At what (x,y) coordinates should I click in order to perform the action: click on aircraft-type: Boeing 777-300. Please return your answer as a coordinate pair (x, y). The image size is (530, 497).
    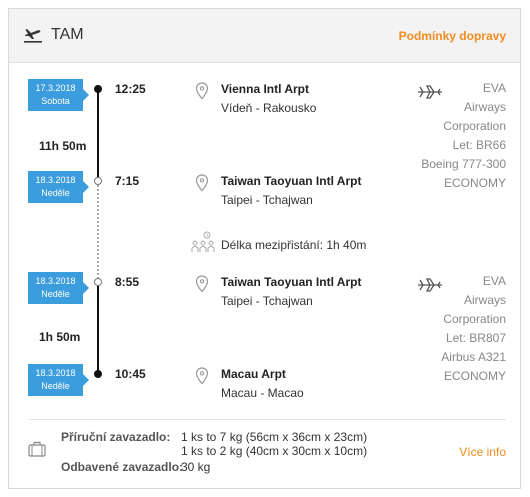
    Looking at the image, I should click on (463, 164).